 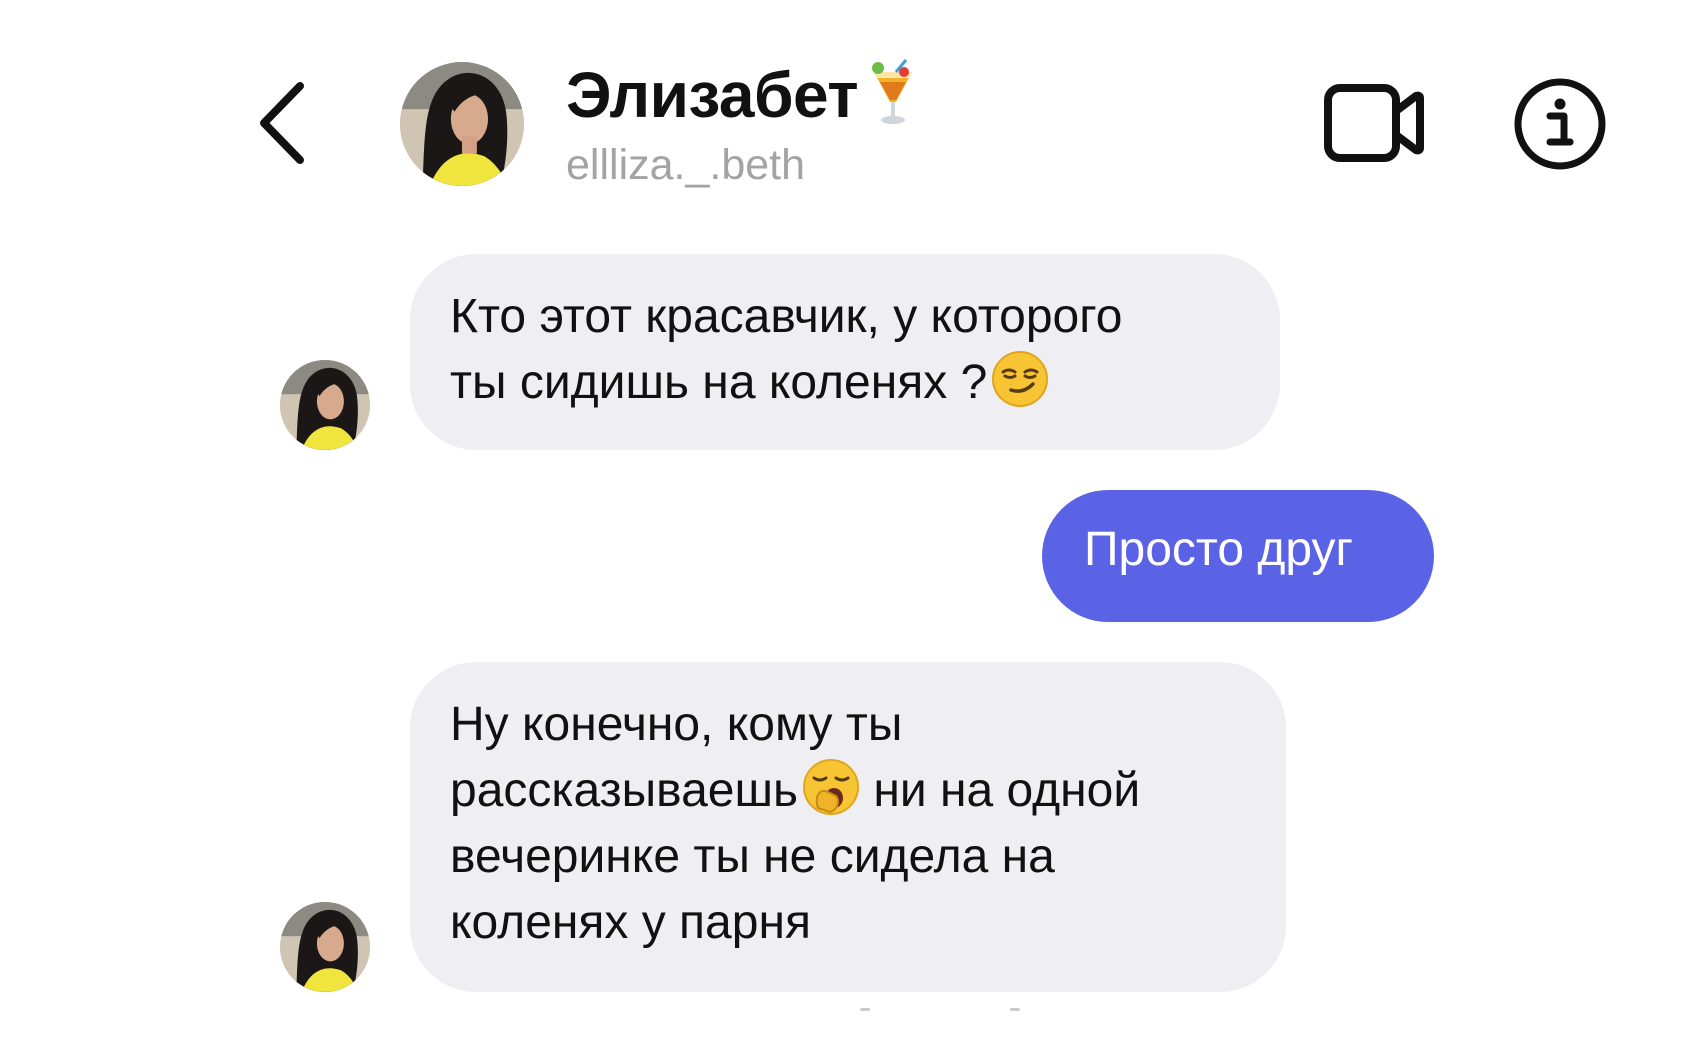 What do you see at coordinates (1007, 790) in the screenshot?
I see `message-line: ни на одной` at bounding box center [1007, 790].